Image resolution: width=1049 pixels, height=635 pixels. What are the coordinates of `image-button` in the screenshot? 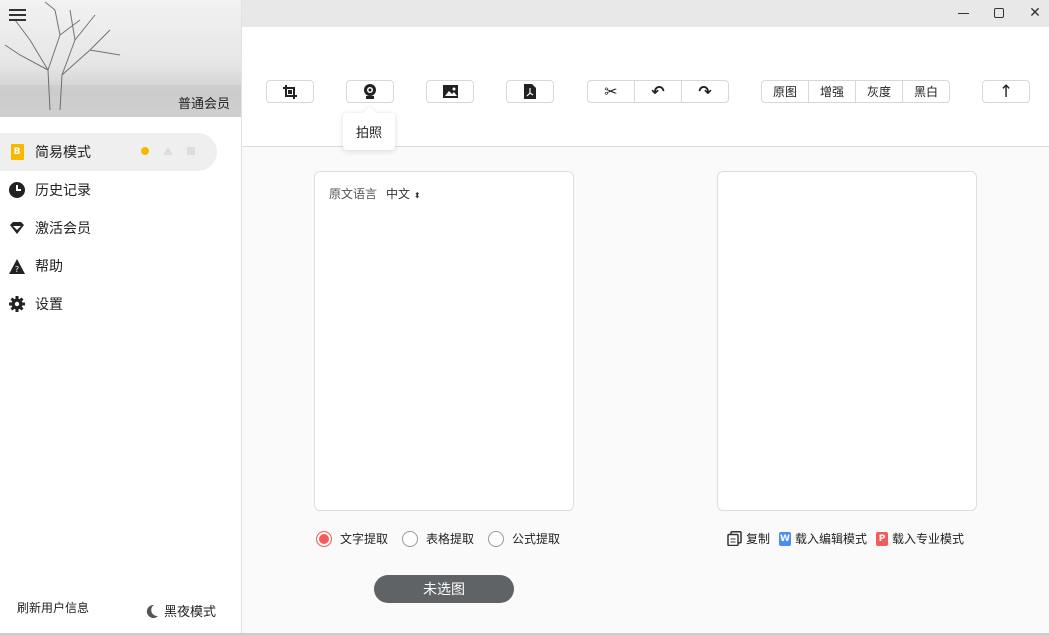 It's located at (450, 91).